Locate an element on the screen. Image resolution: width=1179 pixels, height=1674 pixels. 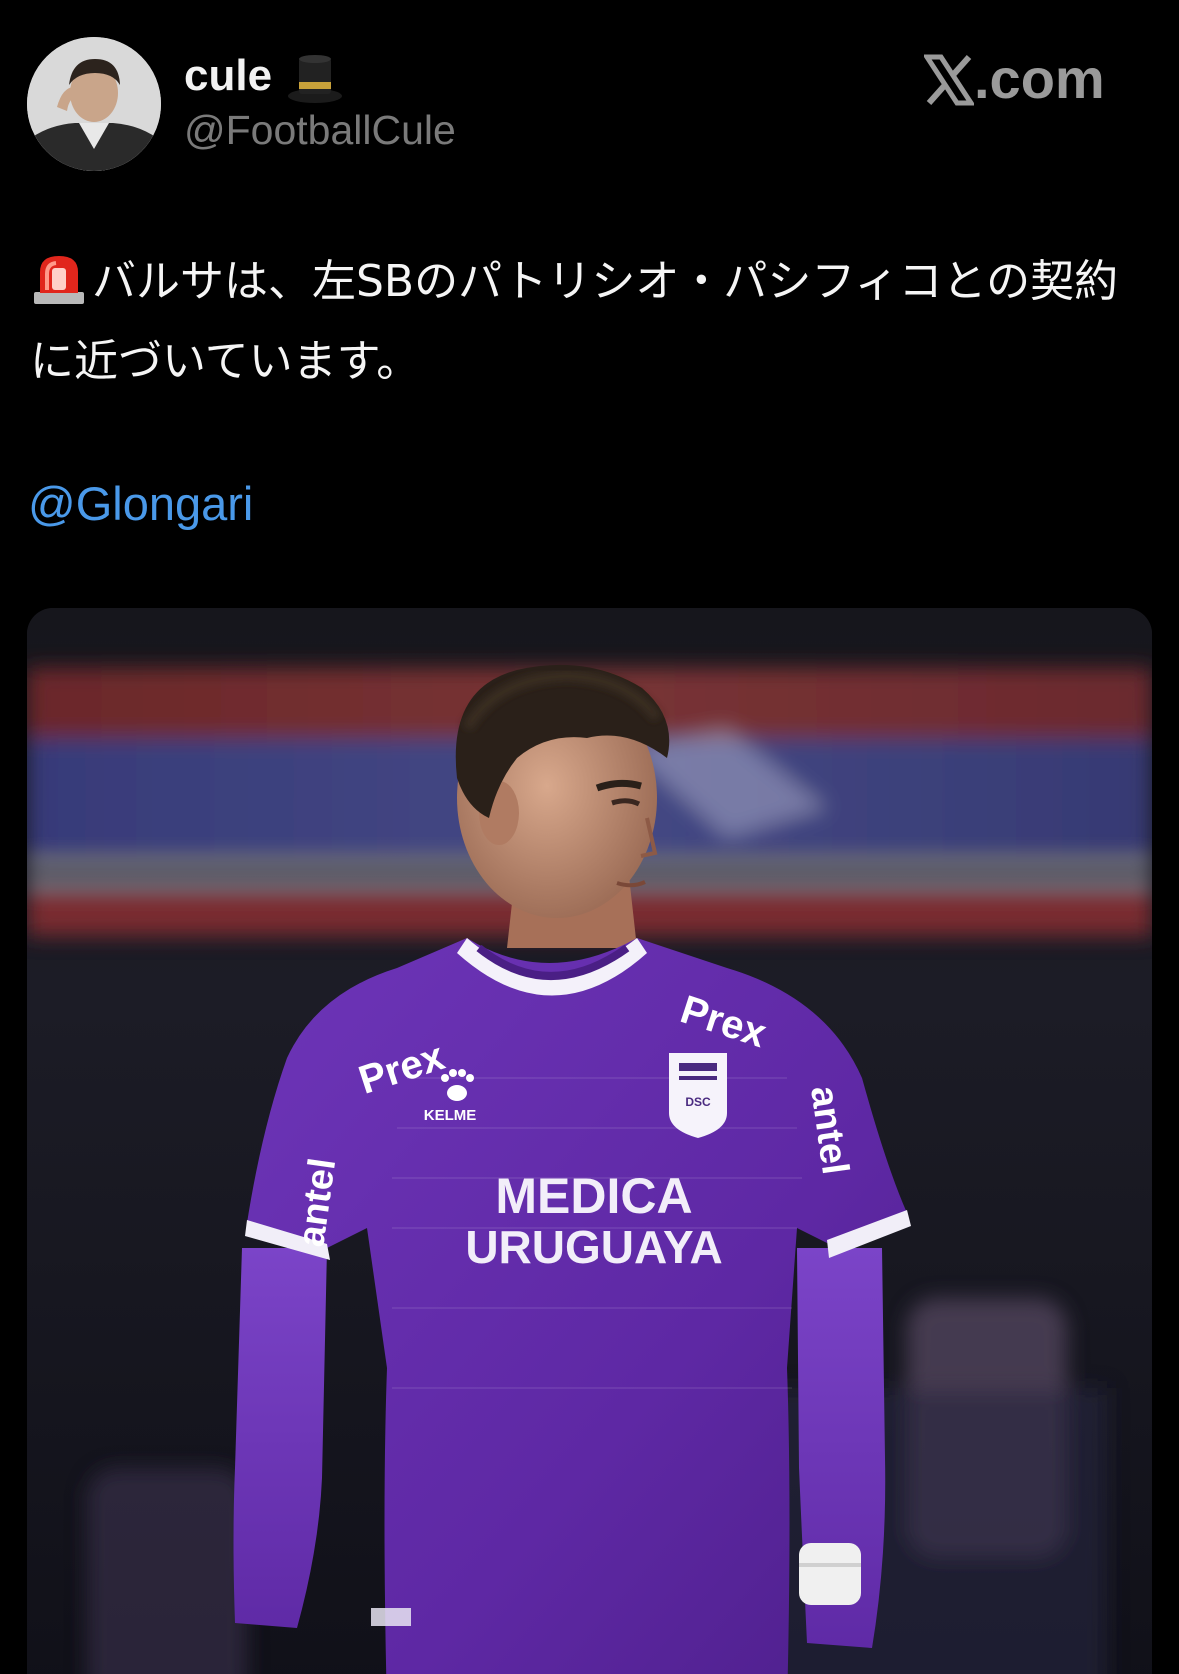
jersey-main-sponsor-line2: URUGUAYA is located at coordinates (593, 1247).